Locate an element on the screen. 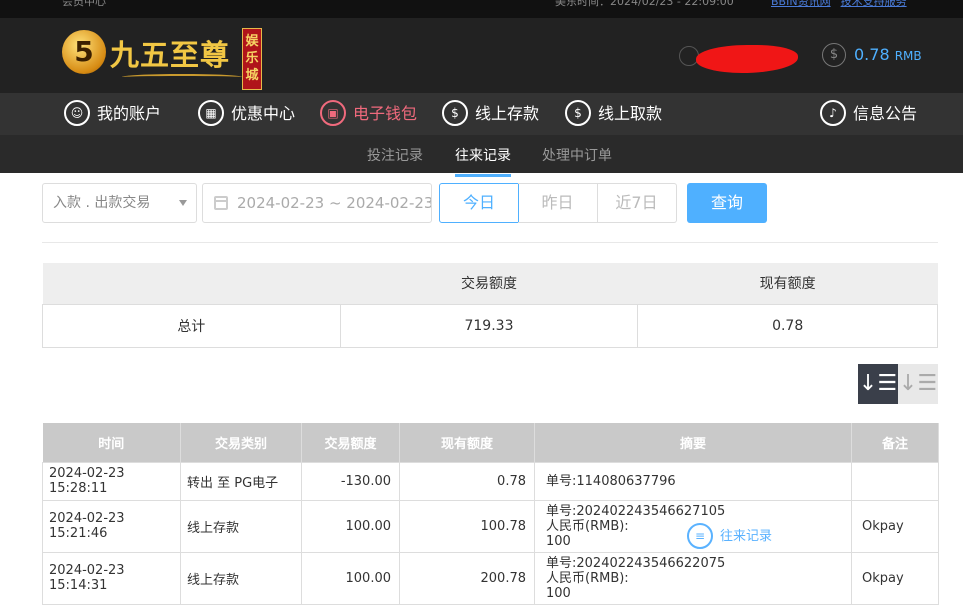 Image resolution: width=963 pixels, height=605 pixels. summary-total-amount: 719.33 is located at coordinates (489, 325).